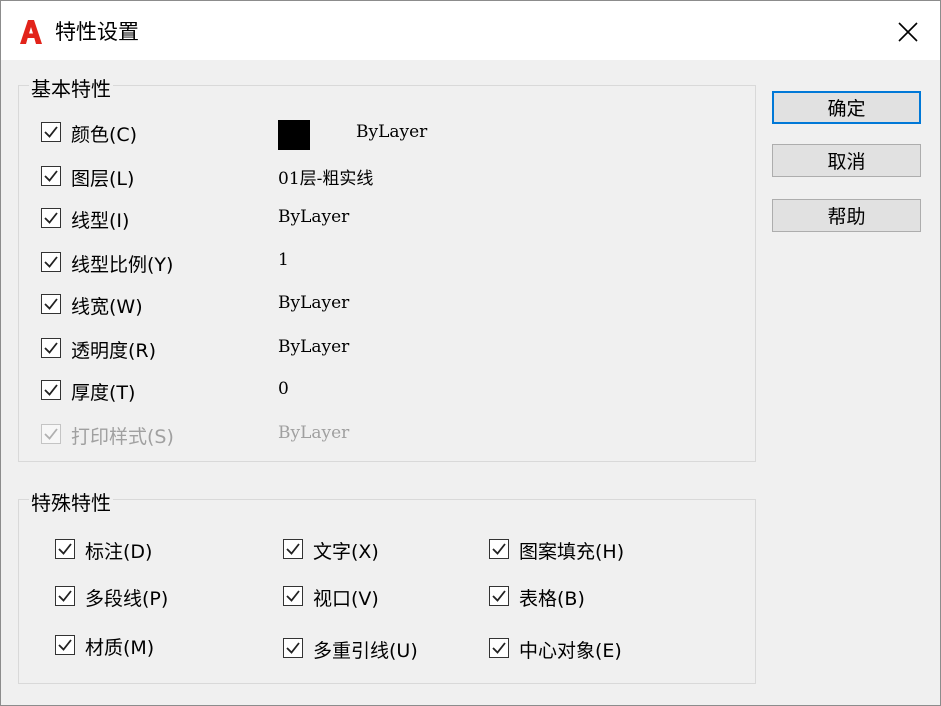  I want to click on hatch-checkbox, so click(499, 549).